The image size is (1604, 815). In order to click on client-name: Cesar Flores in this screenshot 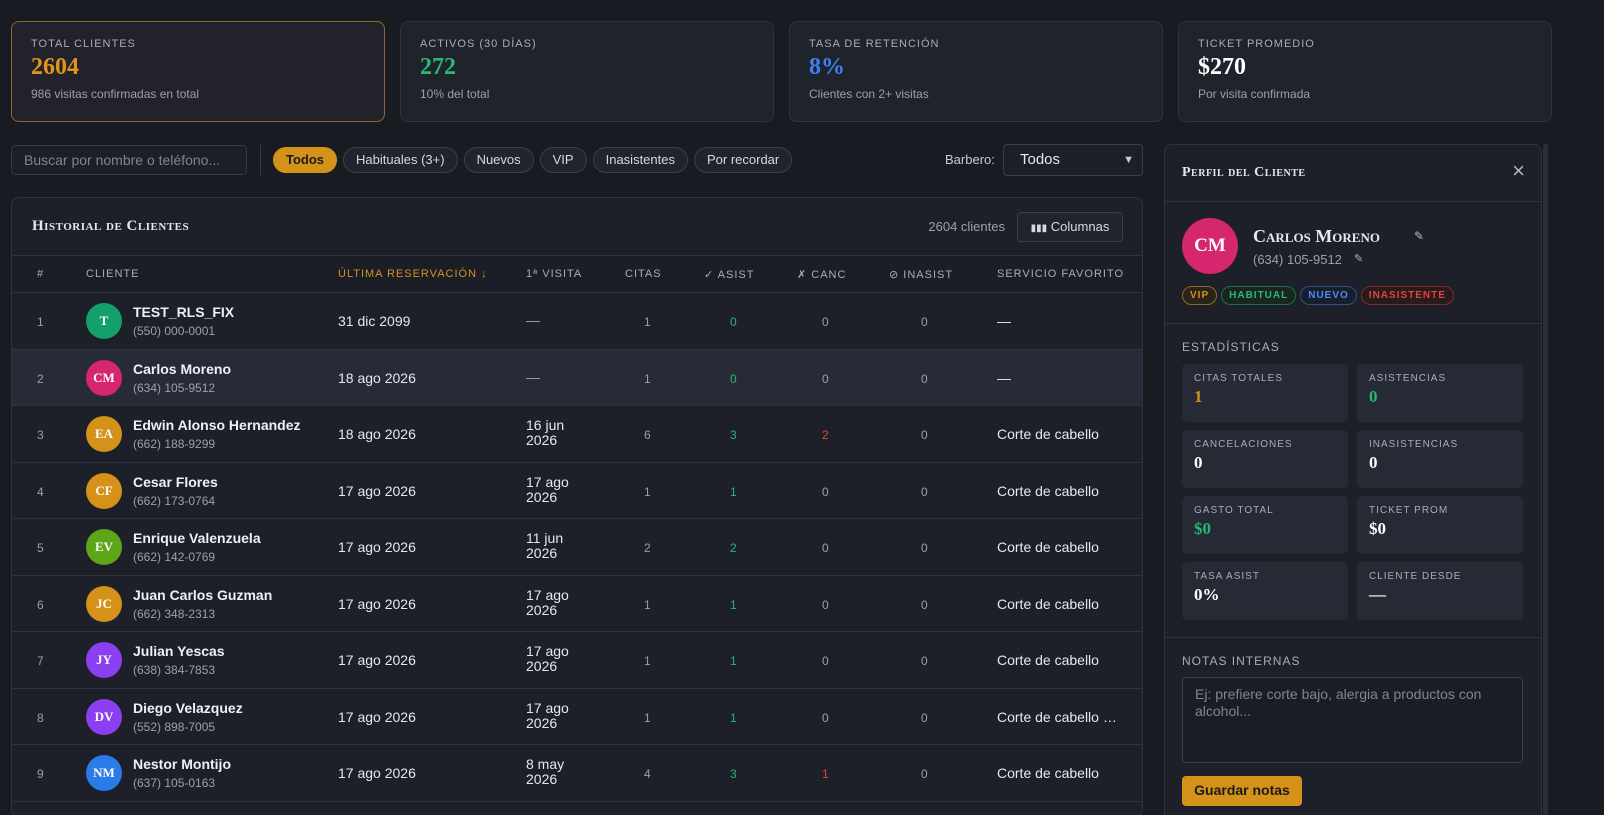, I will do `click(175, 481)`.